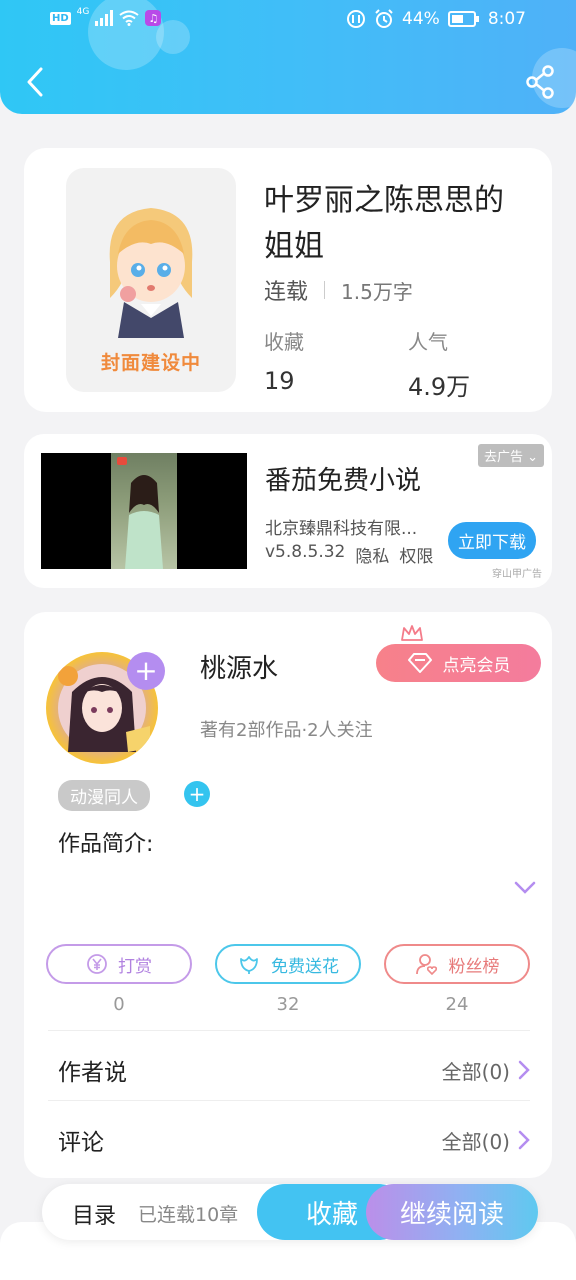 The image size is (576, 1280). What do you see at coordinates (151, 273) in the screenshot?
I see `cover-placeholder-illustration` at bounding box center [151, 273].